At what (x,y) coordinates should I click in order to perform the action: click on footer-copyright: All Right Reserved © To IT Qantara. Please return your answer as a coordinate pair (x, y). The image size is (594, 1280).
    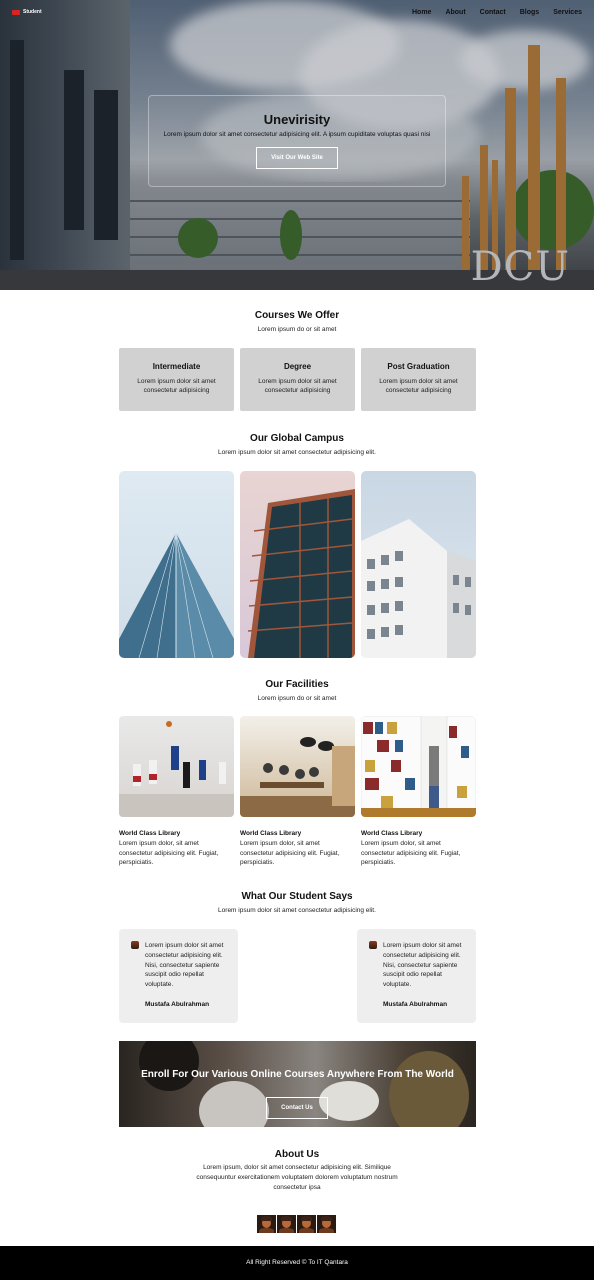
    Looking at the image, I should click on (297, 1262).